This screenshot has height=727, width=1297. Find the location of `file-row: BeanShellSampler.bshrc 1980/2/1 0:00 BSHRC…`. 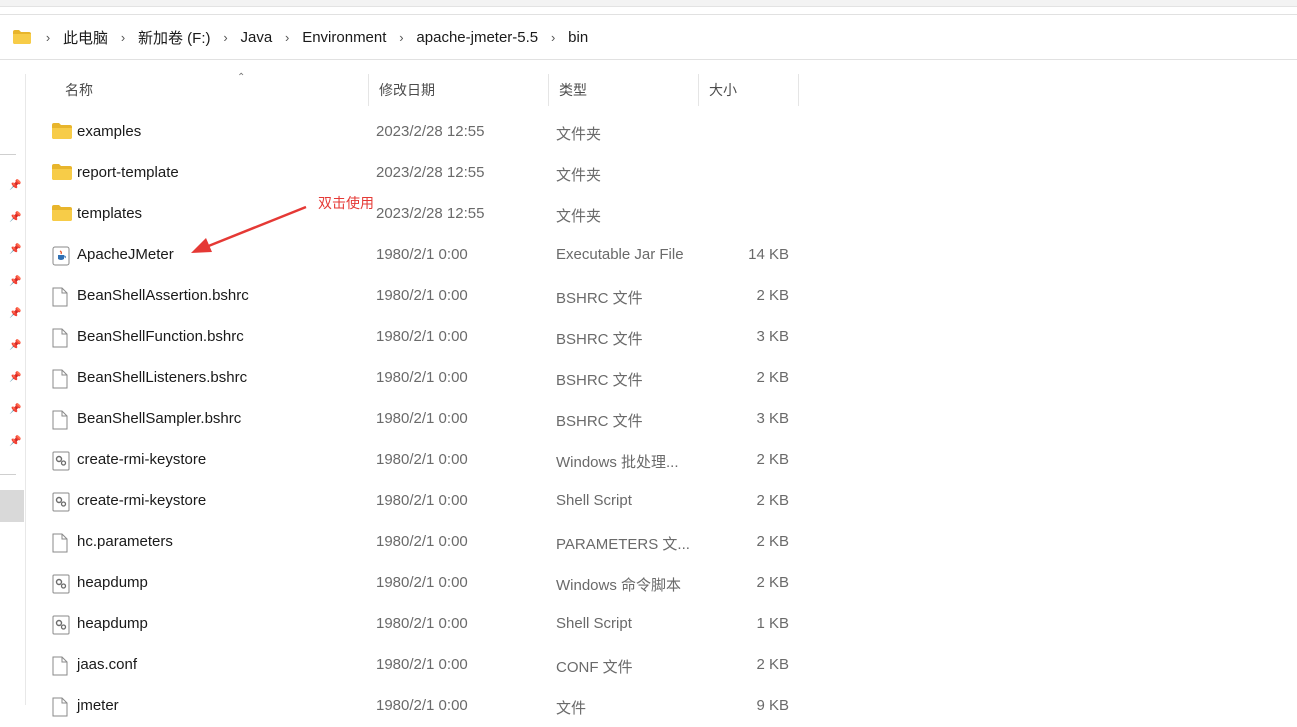

file-row: BeanShellSampler.bshrc 1980/2/1 0:00 BSHRC… is located at coordinates (661, 419).